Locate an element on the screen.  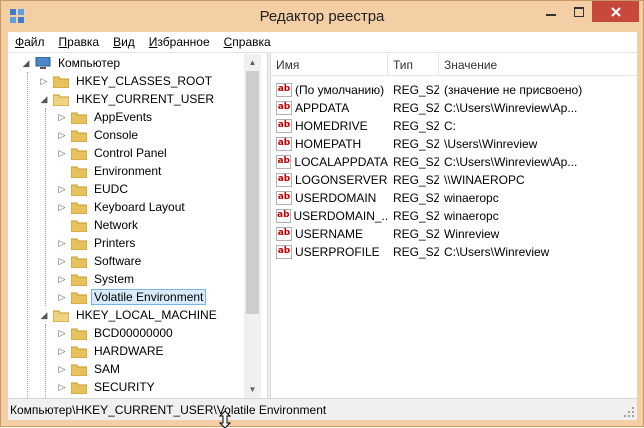
value-data: Winreview is located at coordinates (472, 233).